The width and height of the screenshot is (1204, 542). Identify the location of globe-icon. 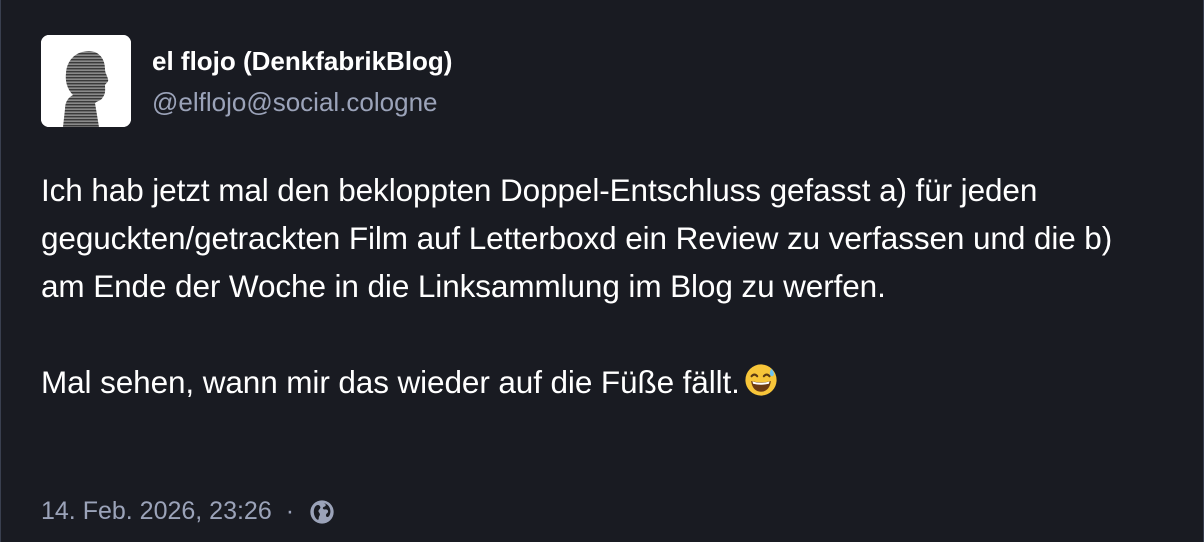
(322, 512).